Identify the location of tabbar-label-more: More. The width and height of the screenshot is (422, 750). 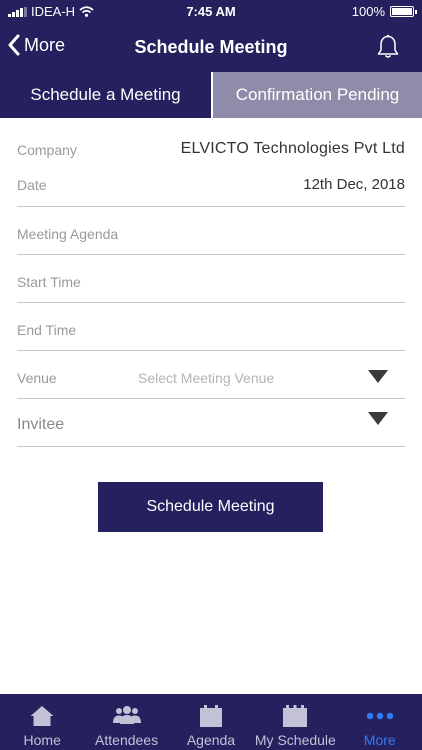
(379, 740).